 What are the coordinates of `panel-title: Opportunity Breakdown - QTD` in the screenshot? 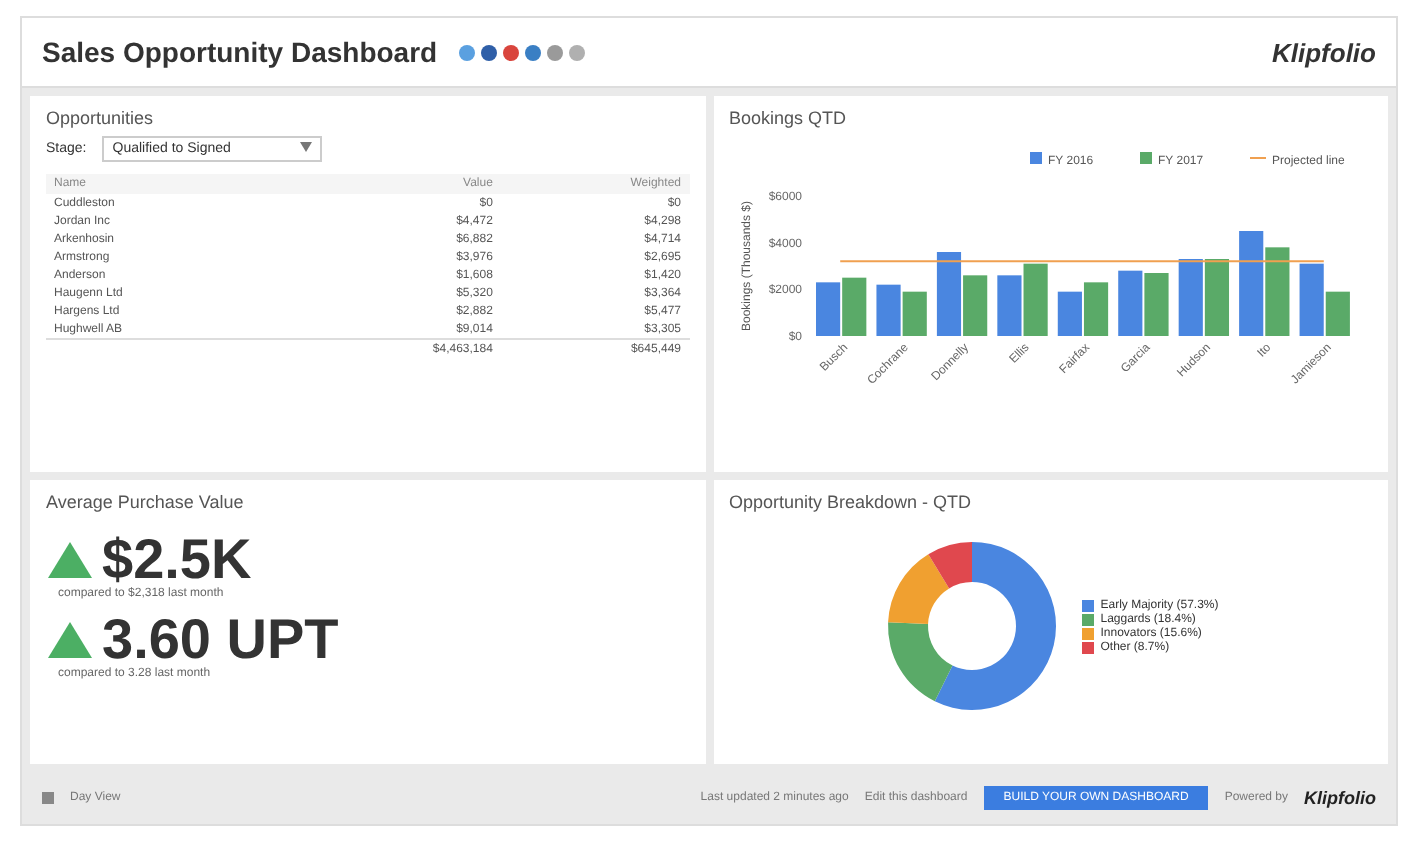 It's located at (850, 502).